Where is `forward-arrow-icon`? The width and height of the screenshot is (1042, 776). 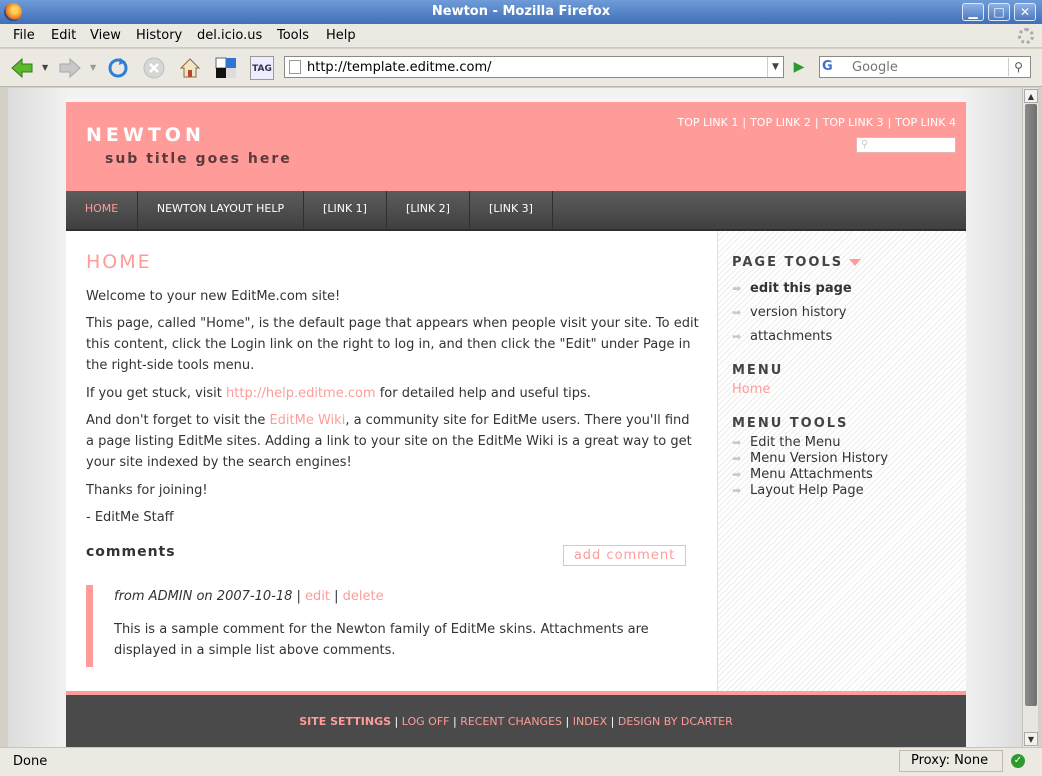 forward-arrow-icon is located at coordinates (70, 68).